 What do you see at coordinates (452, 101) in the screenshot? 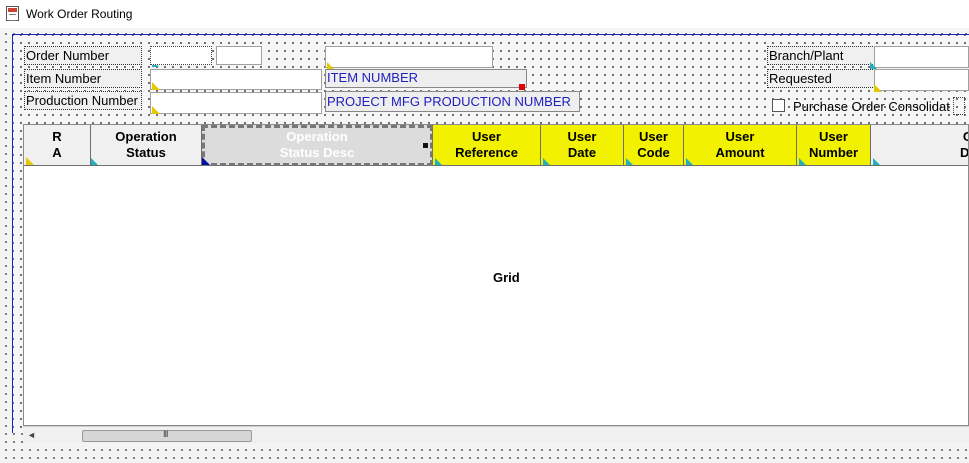
I see `project-caption: PROJECT MFG PRODUCTION NUMBER` at bounding box center [452, 101].